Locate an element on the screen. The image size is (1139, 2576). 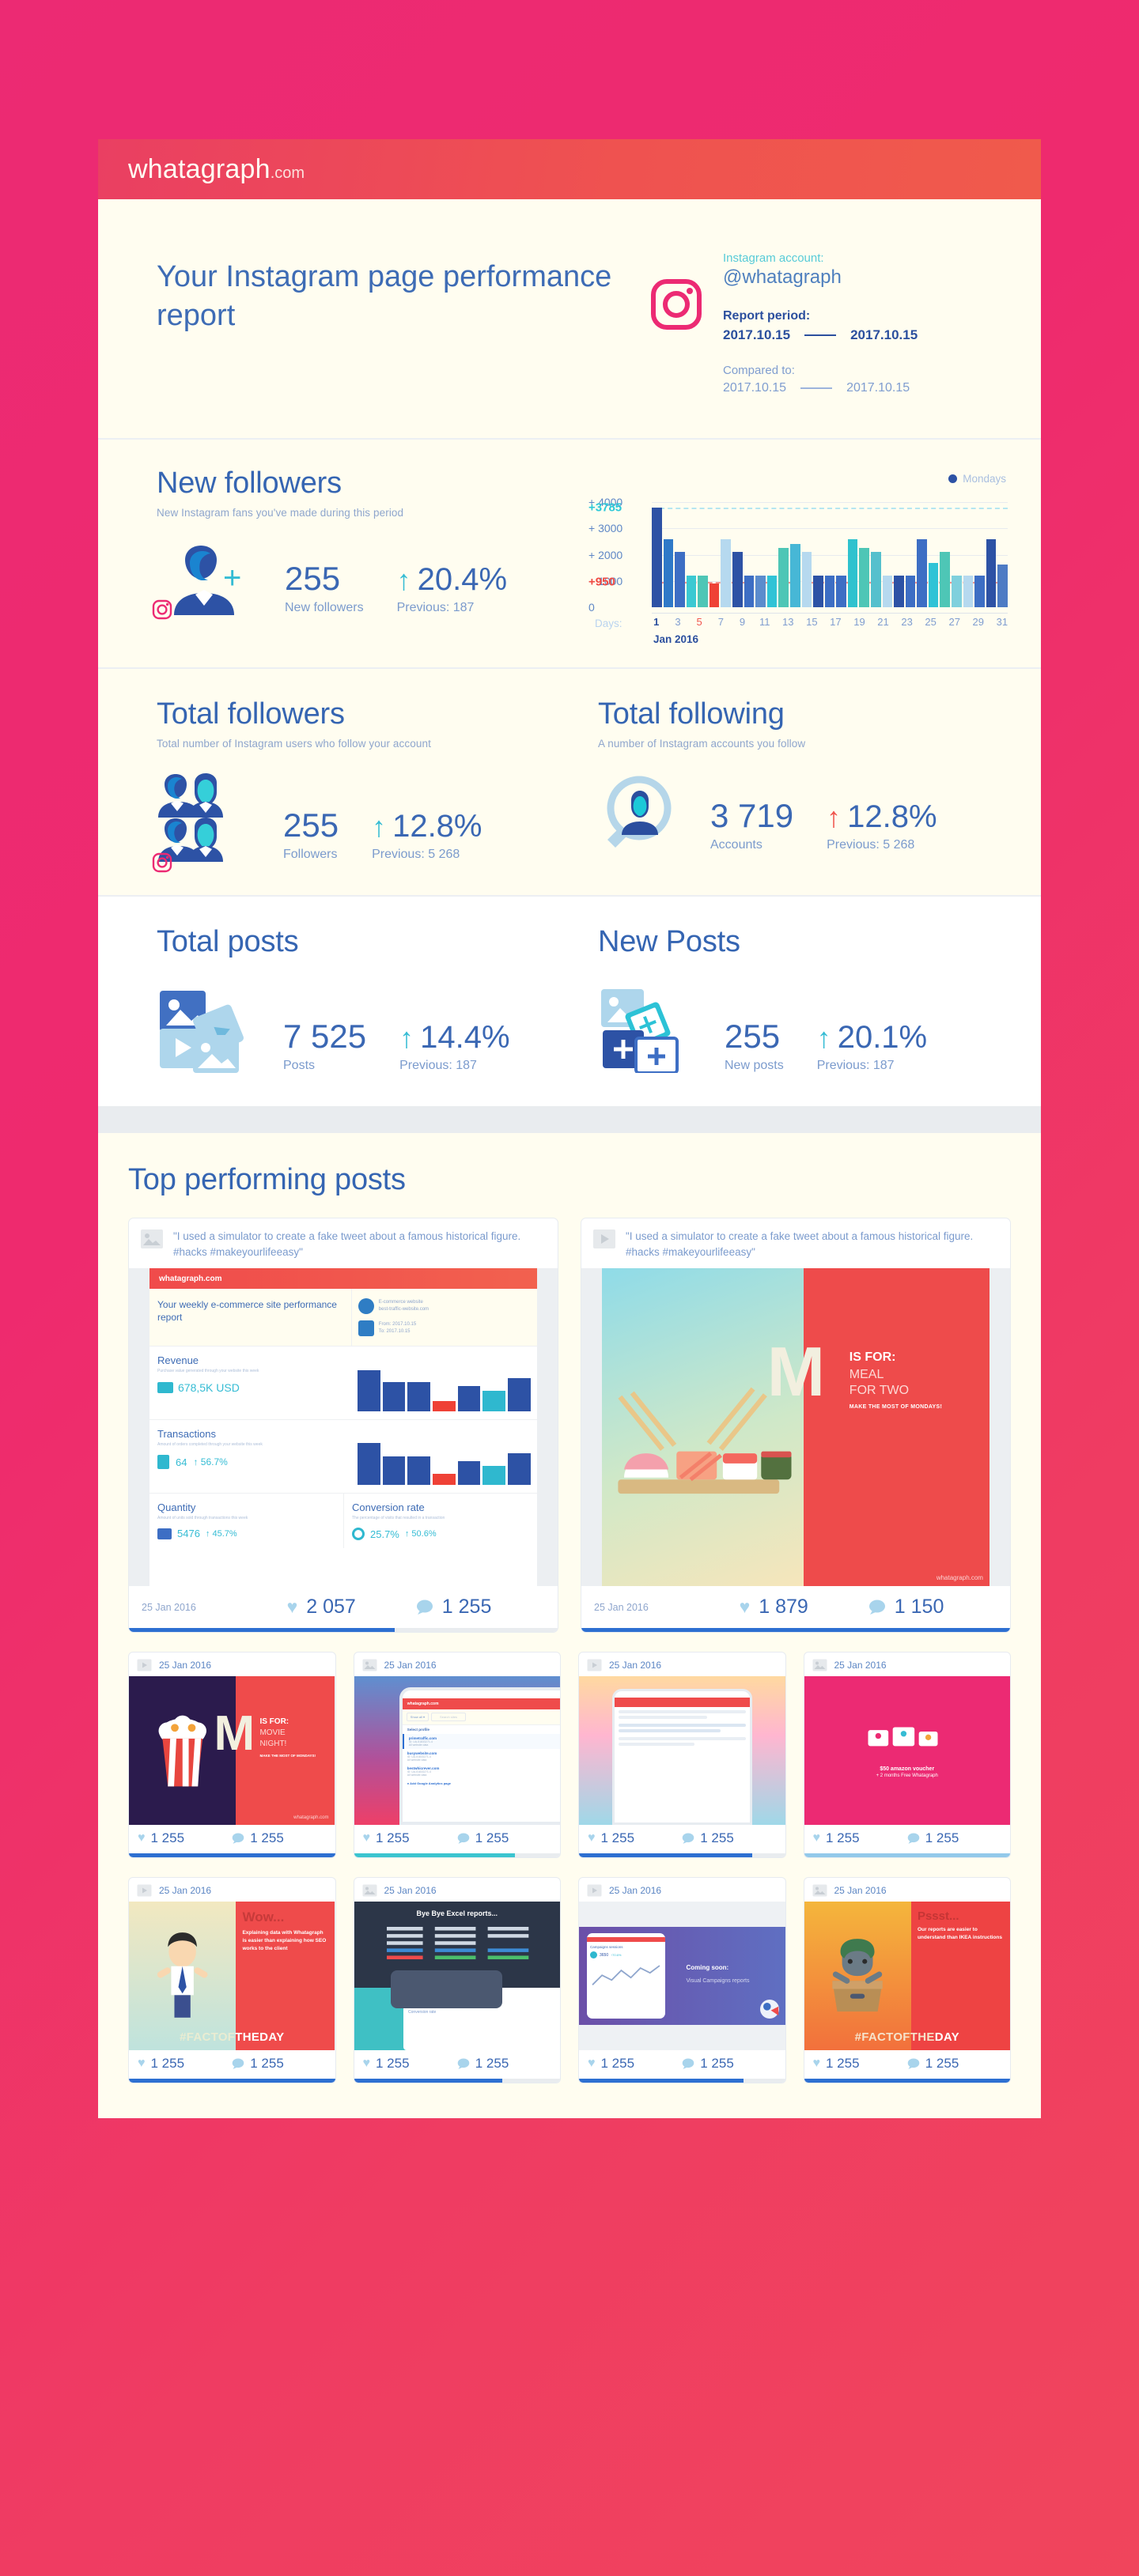
chart-x-tick: 27 is located at coordinates (954, 622).